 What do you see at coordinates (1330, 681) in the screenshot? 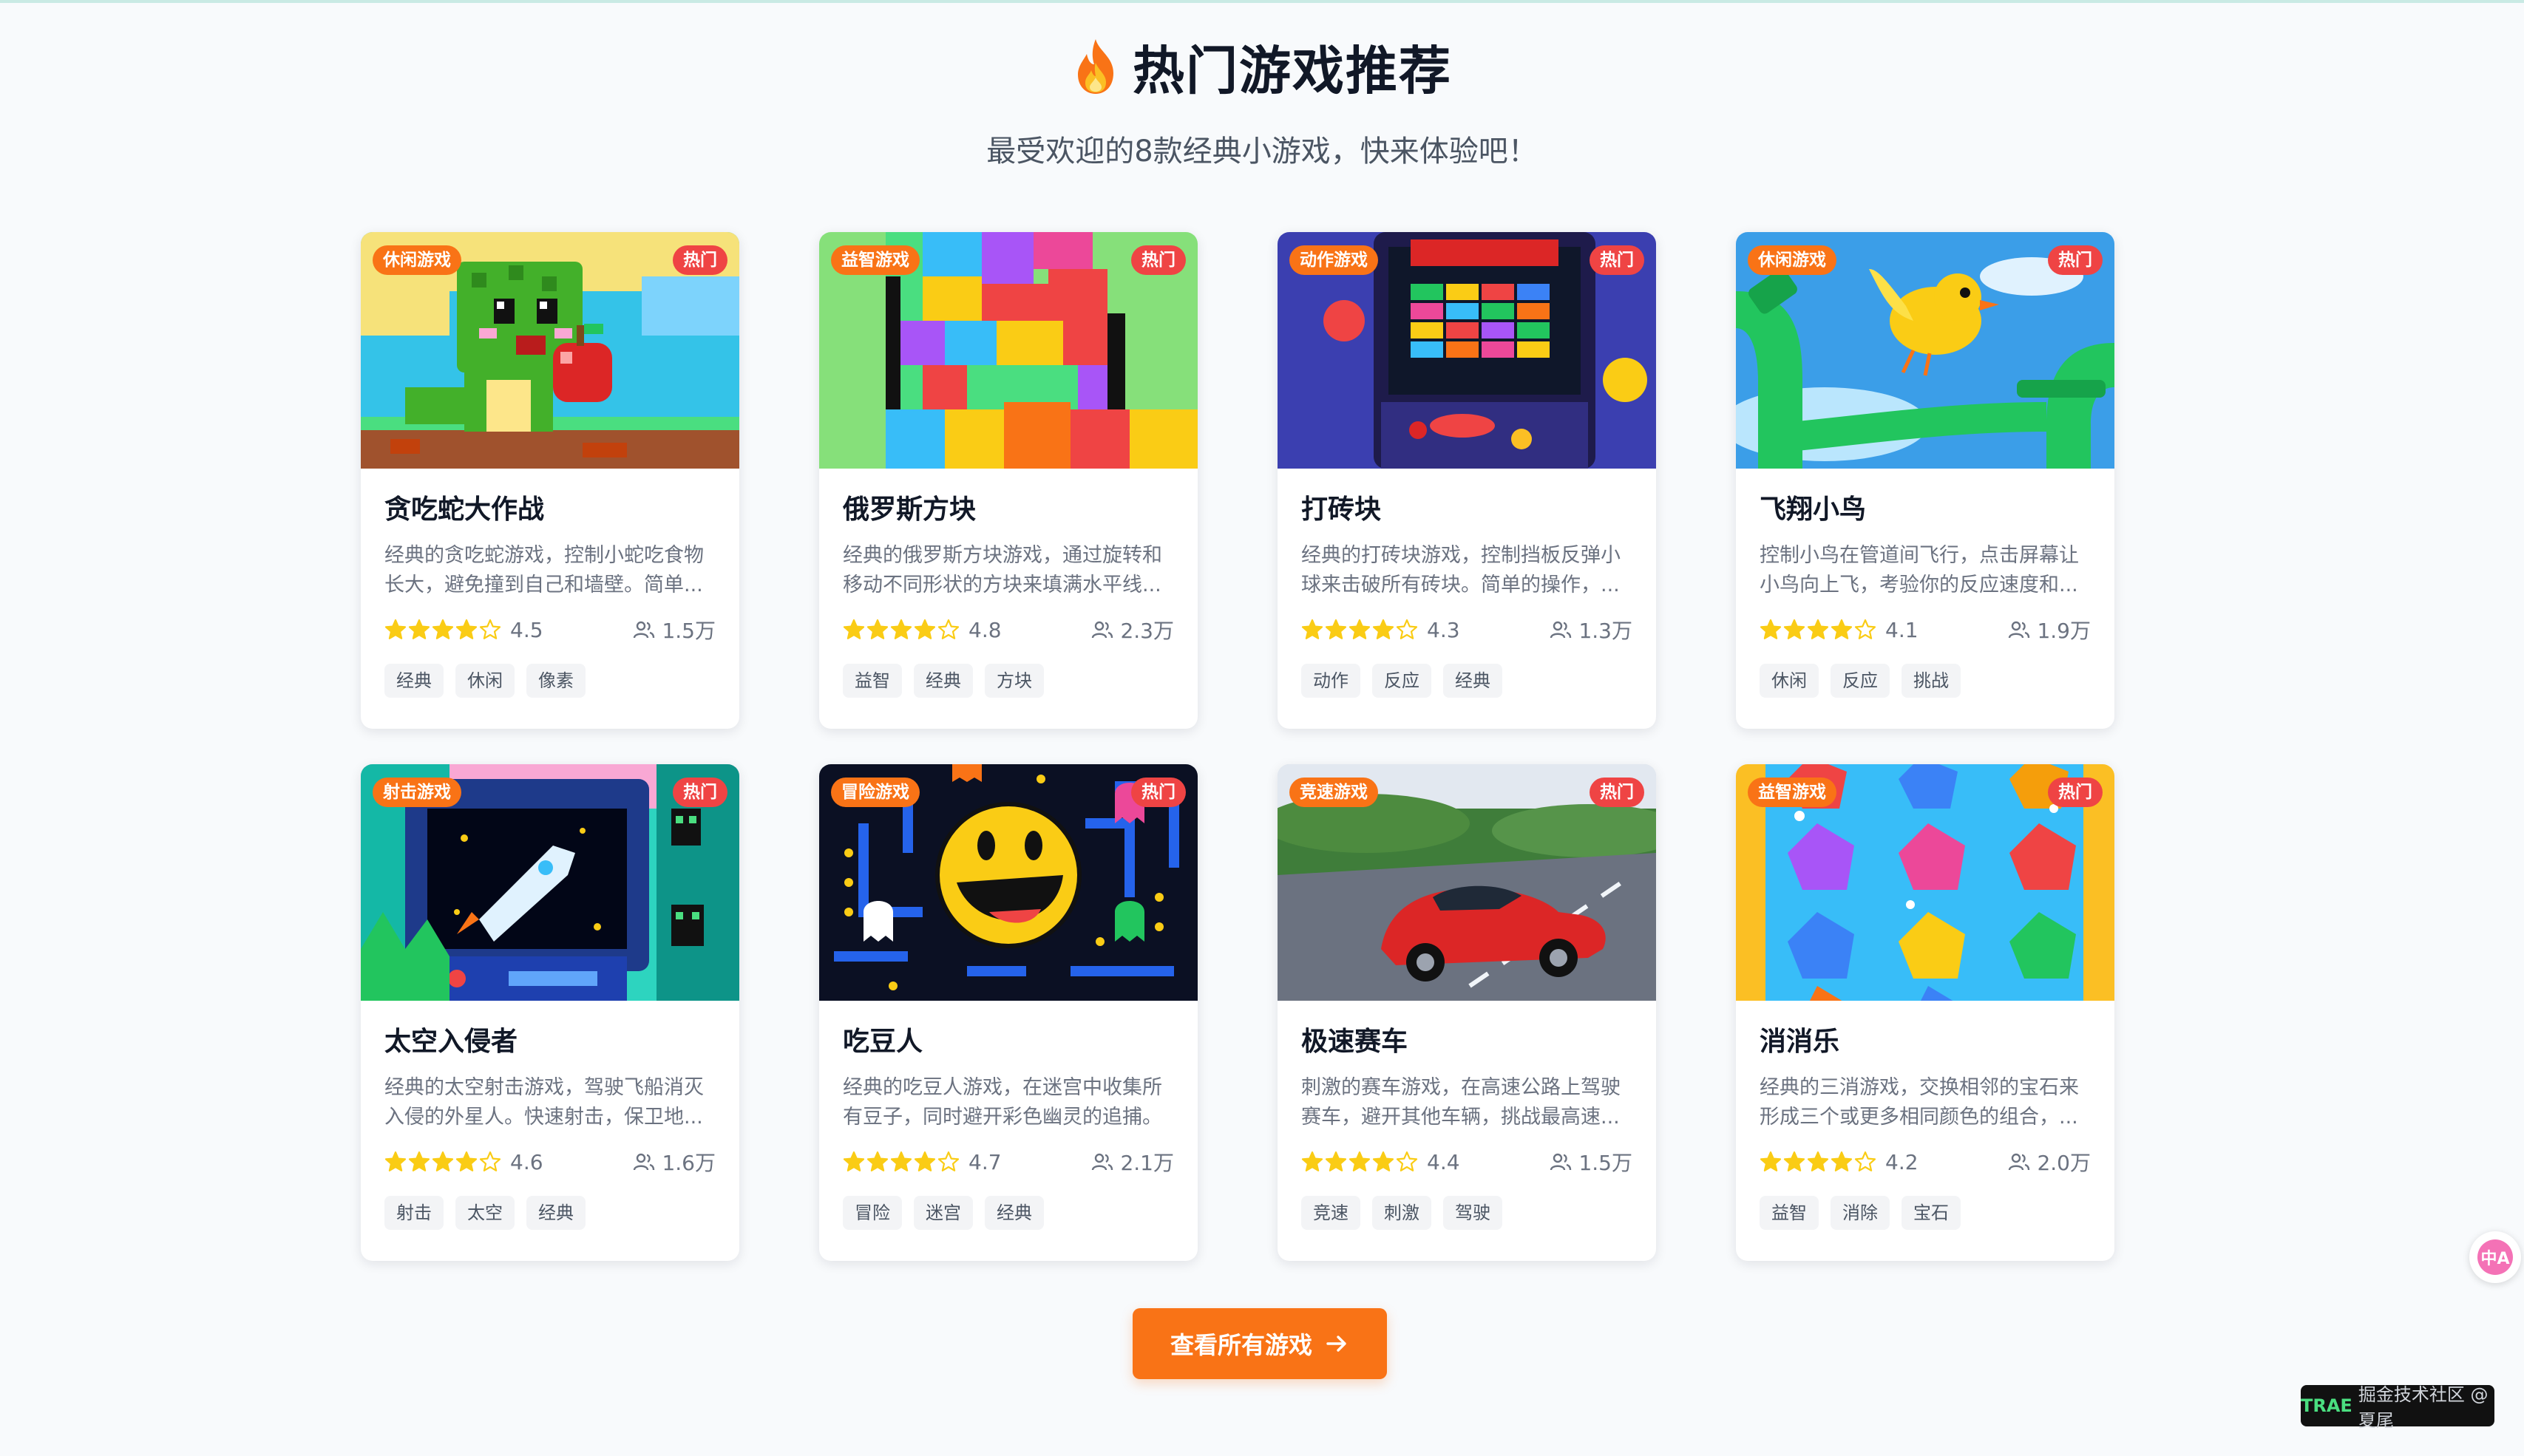
I see `tag: 动作` at bounding box center [1330, 681].